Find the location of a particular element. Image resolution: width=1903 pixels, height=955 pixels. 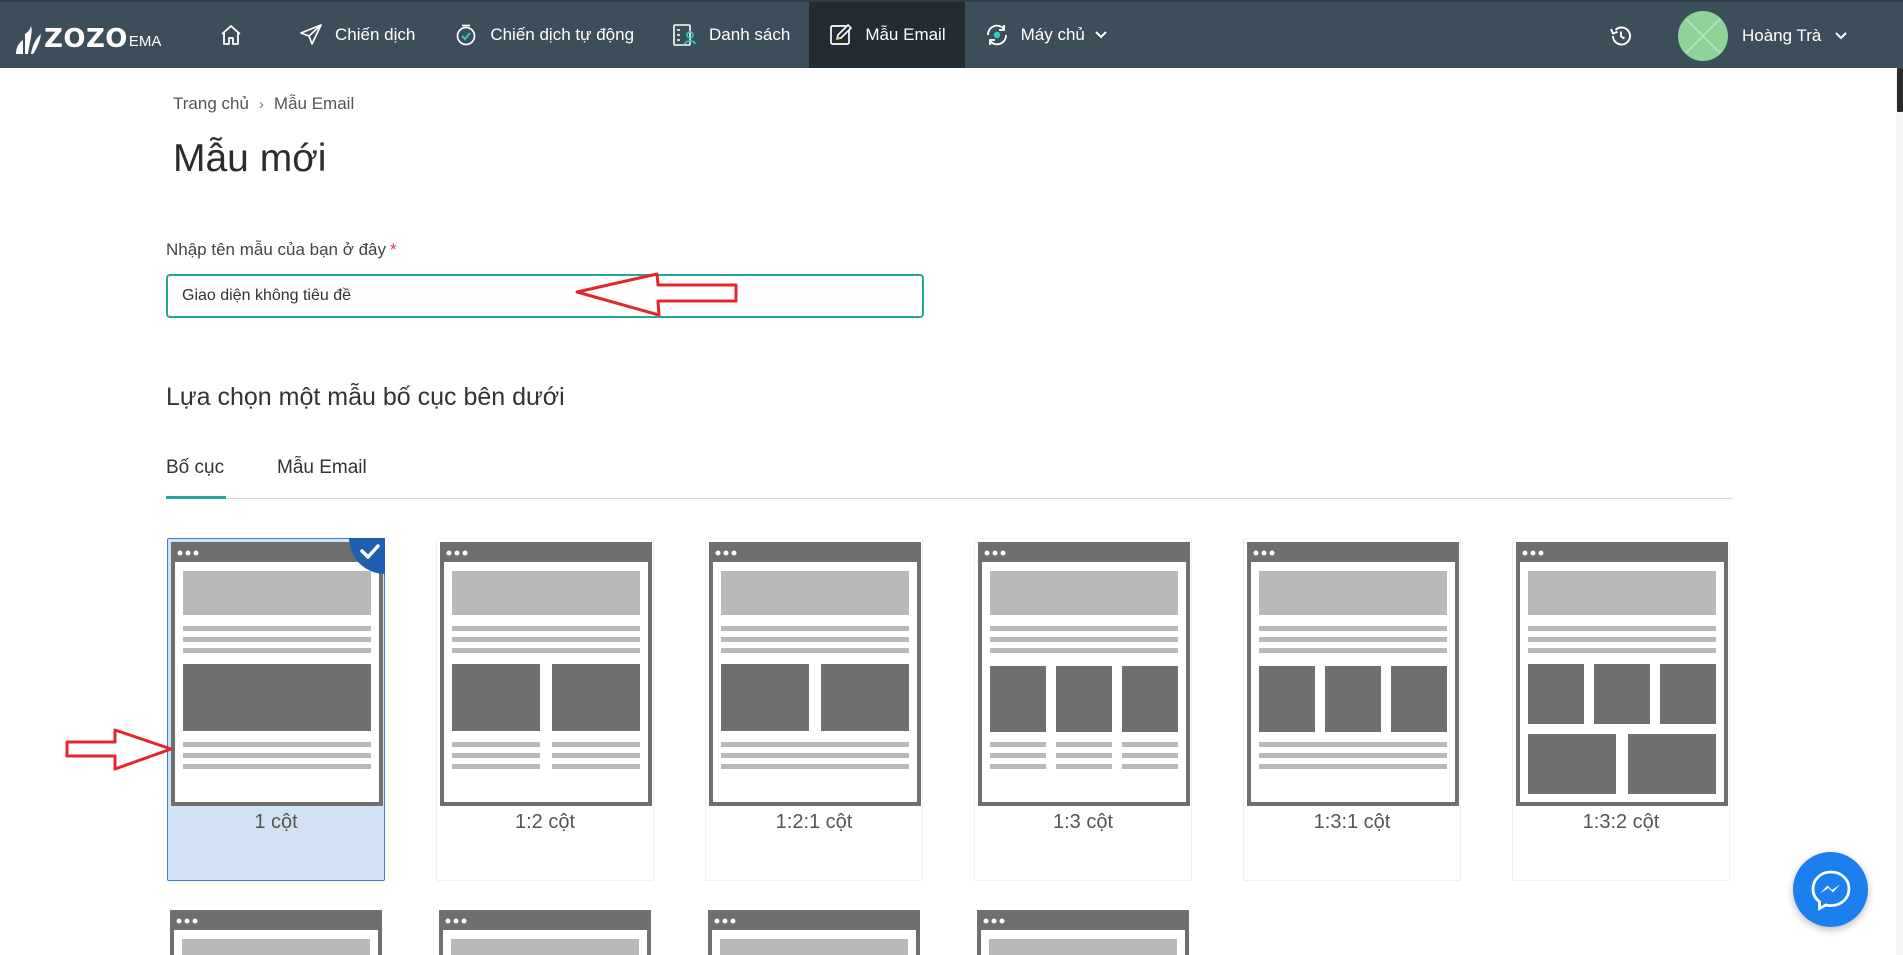

layout-1-column-thumbnail is located at coordinates (277, 674).